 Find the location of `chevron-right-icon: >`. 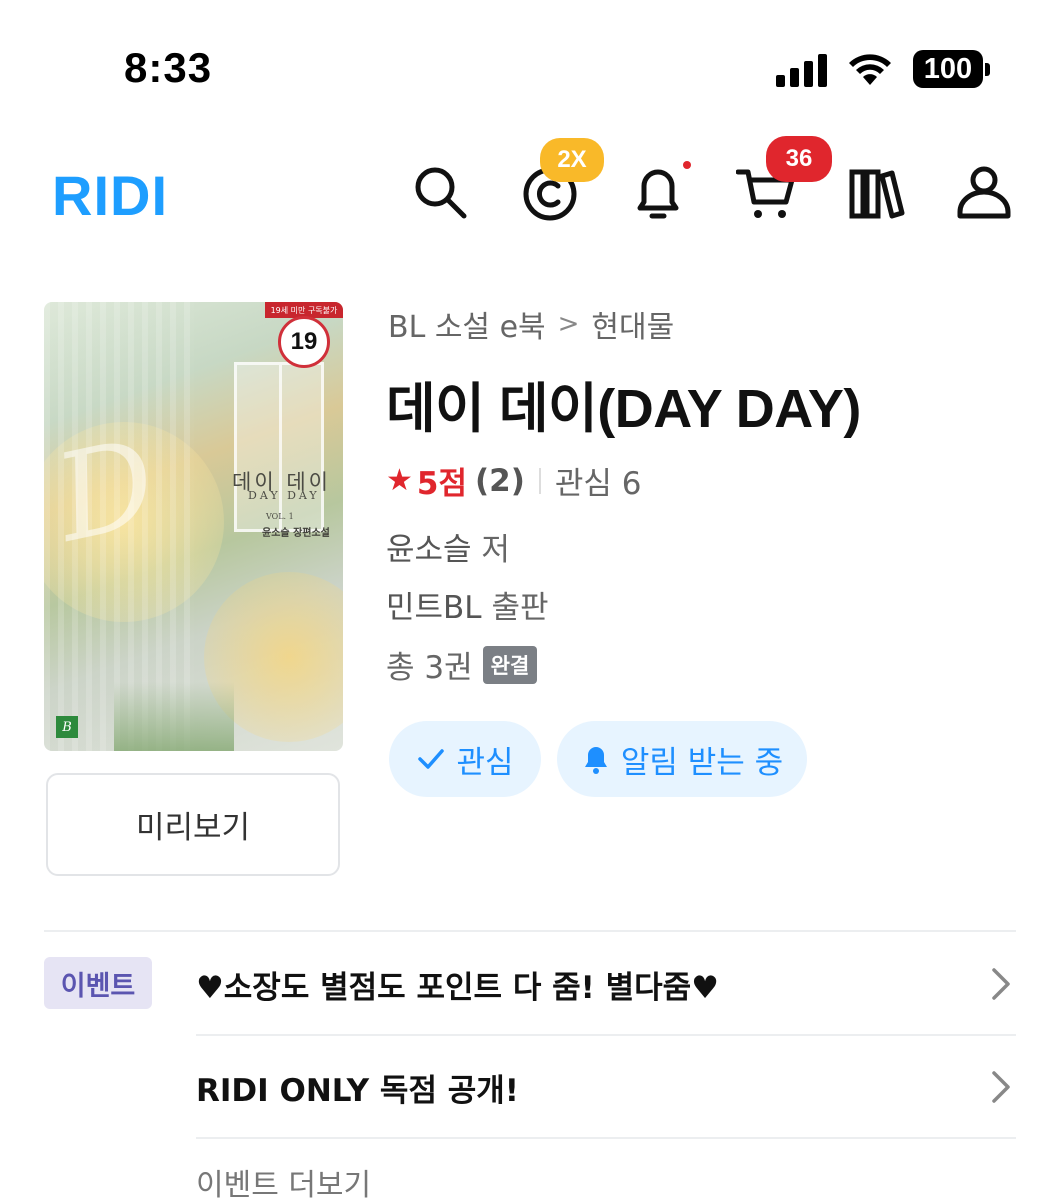

chevron-right-icon: > is located at coordinates (568, 324).